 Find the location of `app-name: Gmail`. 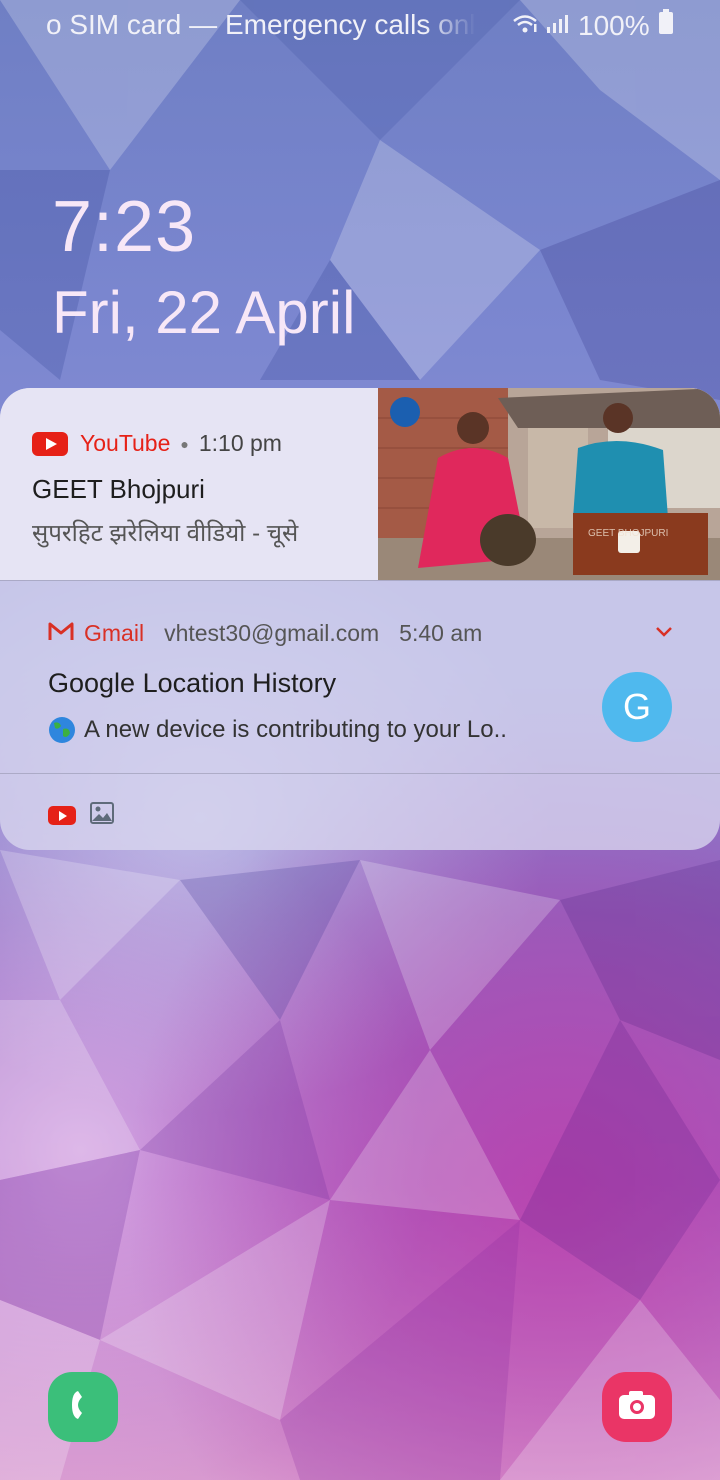

app-name: Gmail is located at coordinates (114, 633).